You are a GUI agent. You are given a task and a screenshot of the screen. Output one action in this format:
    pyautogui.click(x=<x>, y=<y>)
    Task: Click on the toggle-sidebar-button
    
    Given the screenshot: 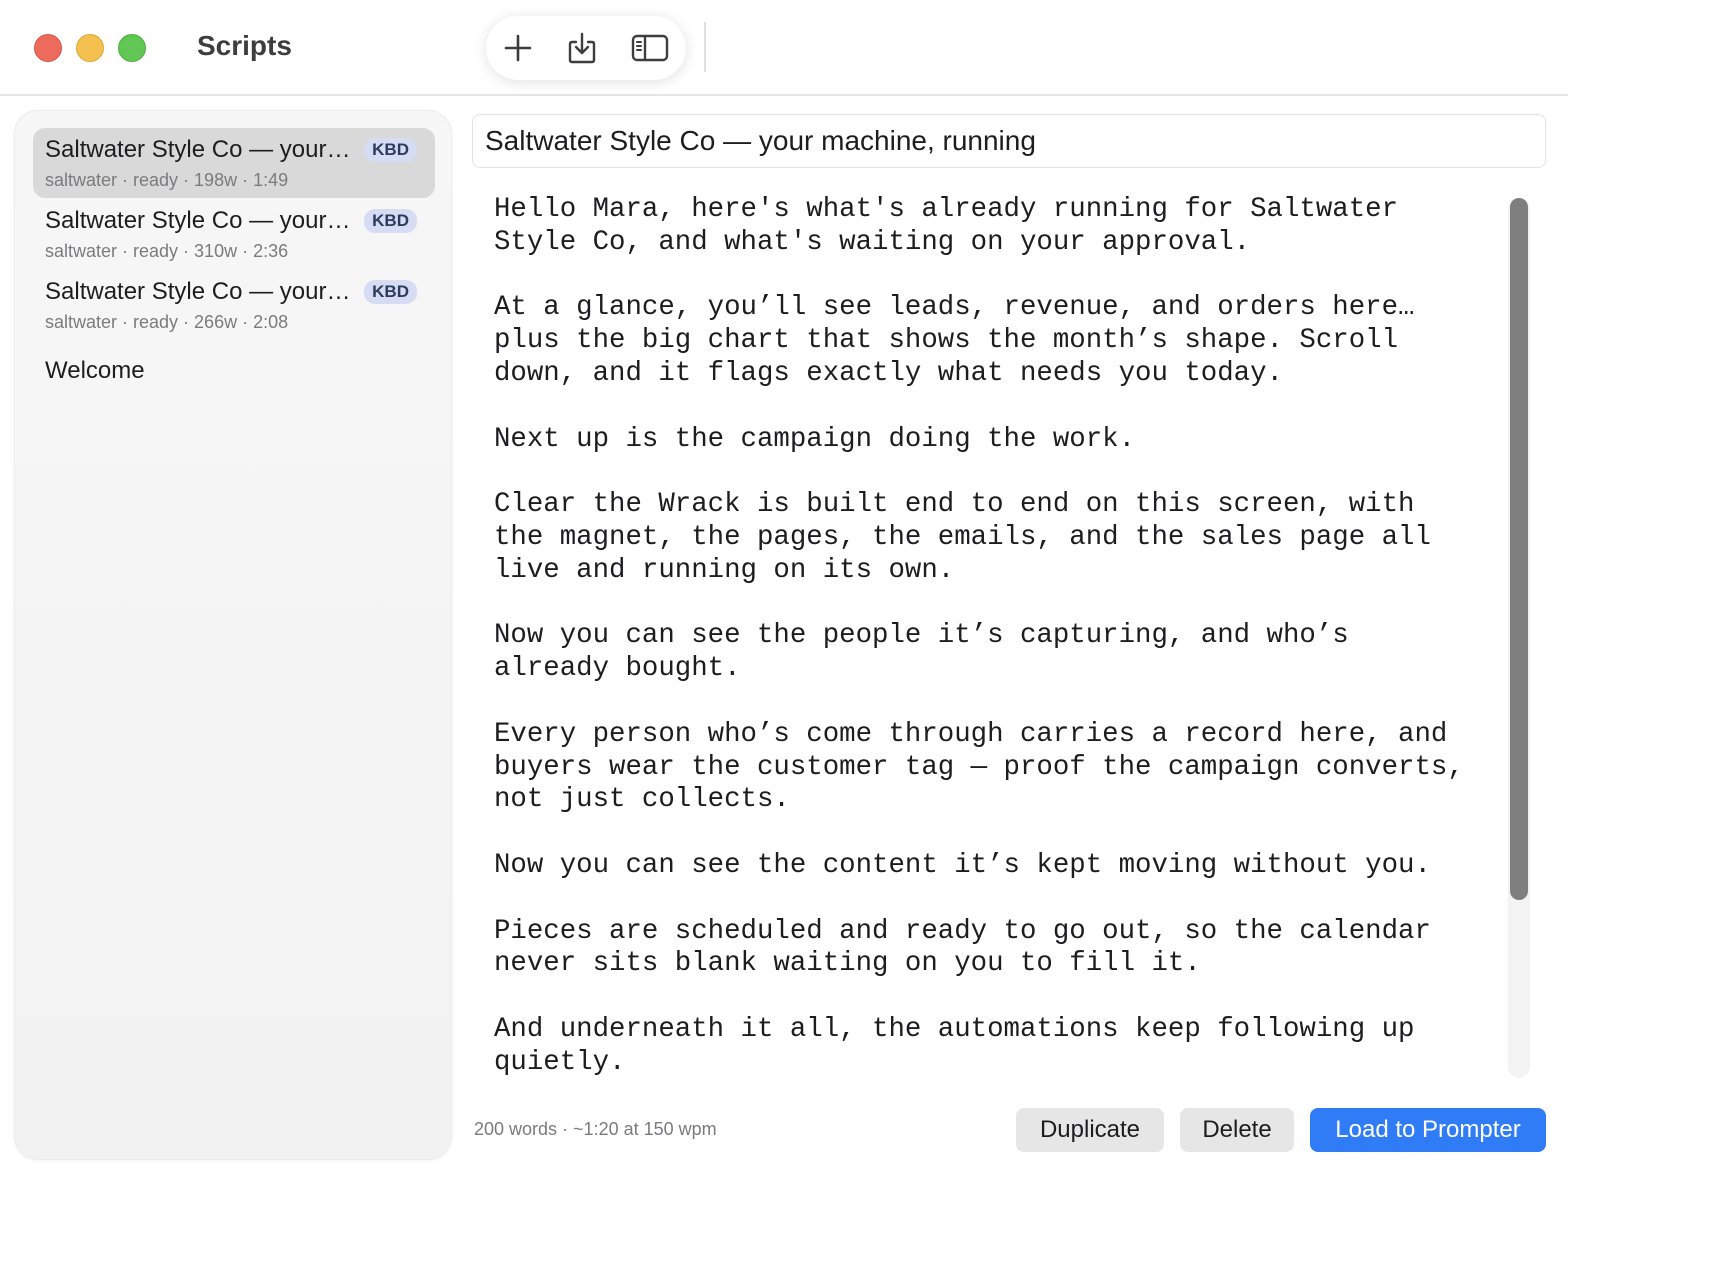 What is the action you would take?
    pyautogui.click(x=650, y=48)
    